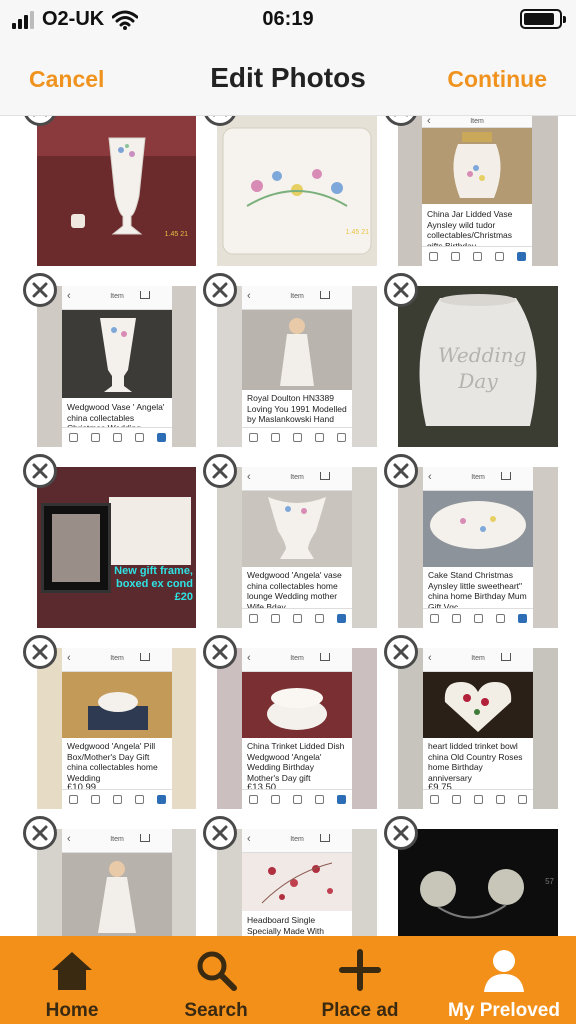 This screenshot has width=576, height=1024. What do you see at coordinates (297, 352) in the screenshot?
I see `figurine-illustration` at bounding box center [297, 352].